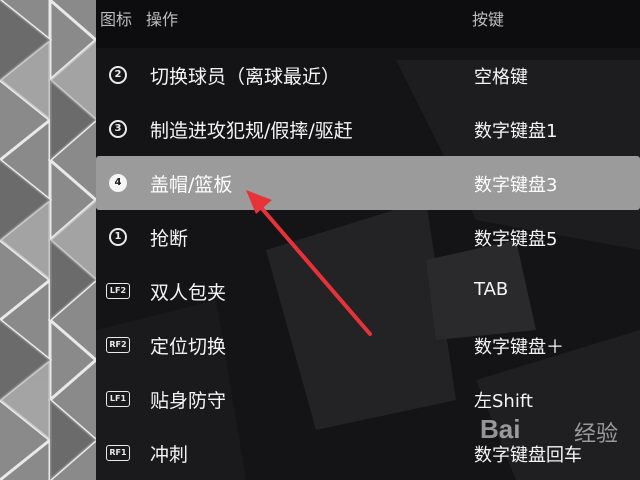 This screenshot has height=480, width=640. What do you see at coordinates (118, 183) in the screenshot?
I see `circle-4-filled-icon: 4` at bounding box center [118, 183].